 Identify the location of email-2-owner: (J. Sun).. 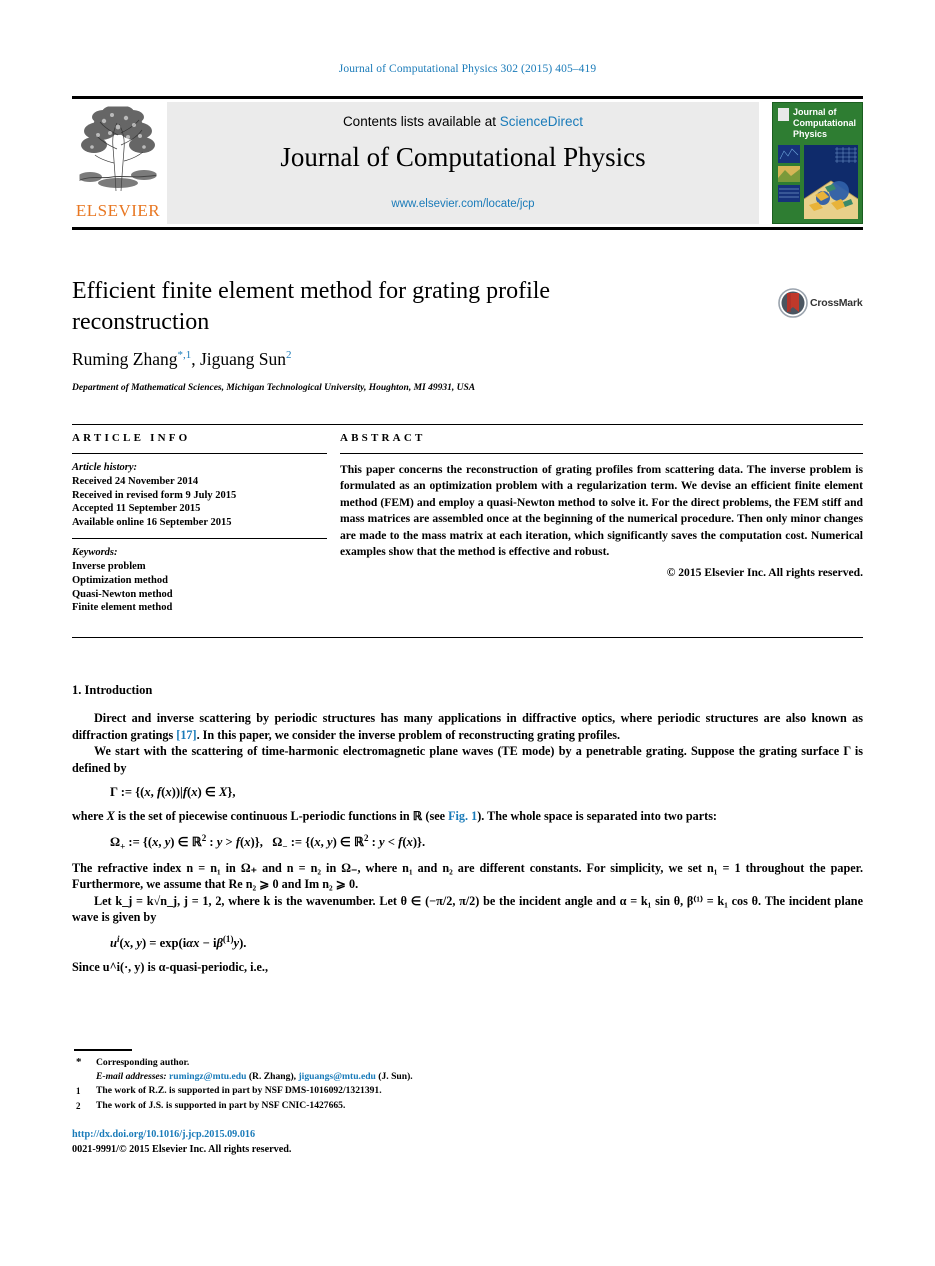
(395, 1077).